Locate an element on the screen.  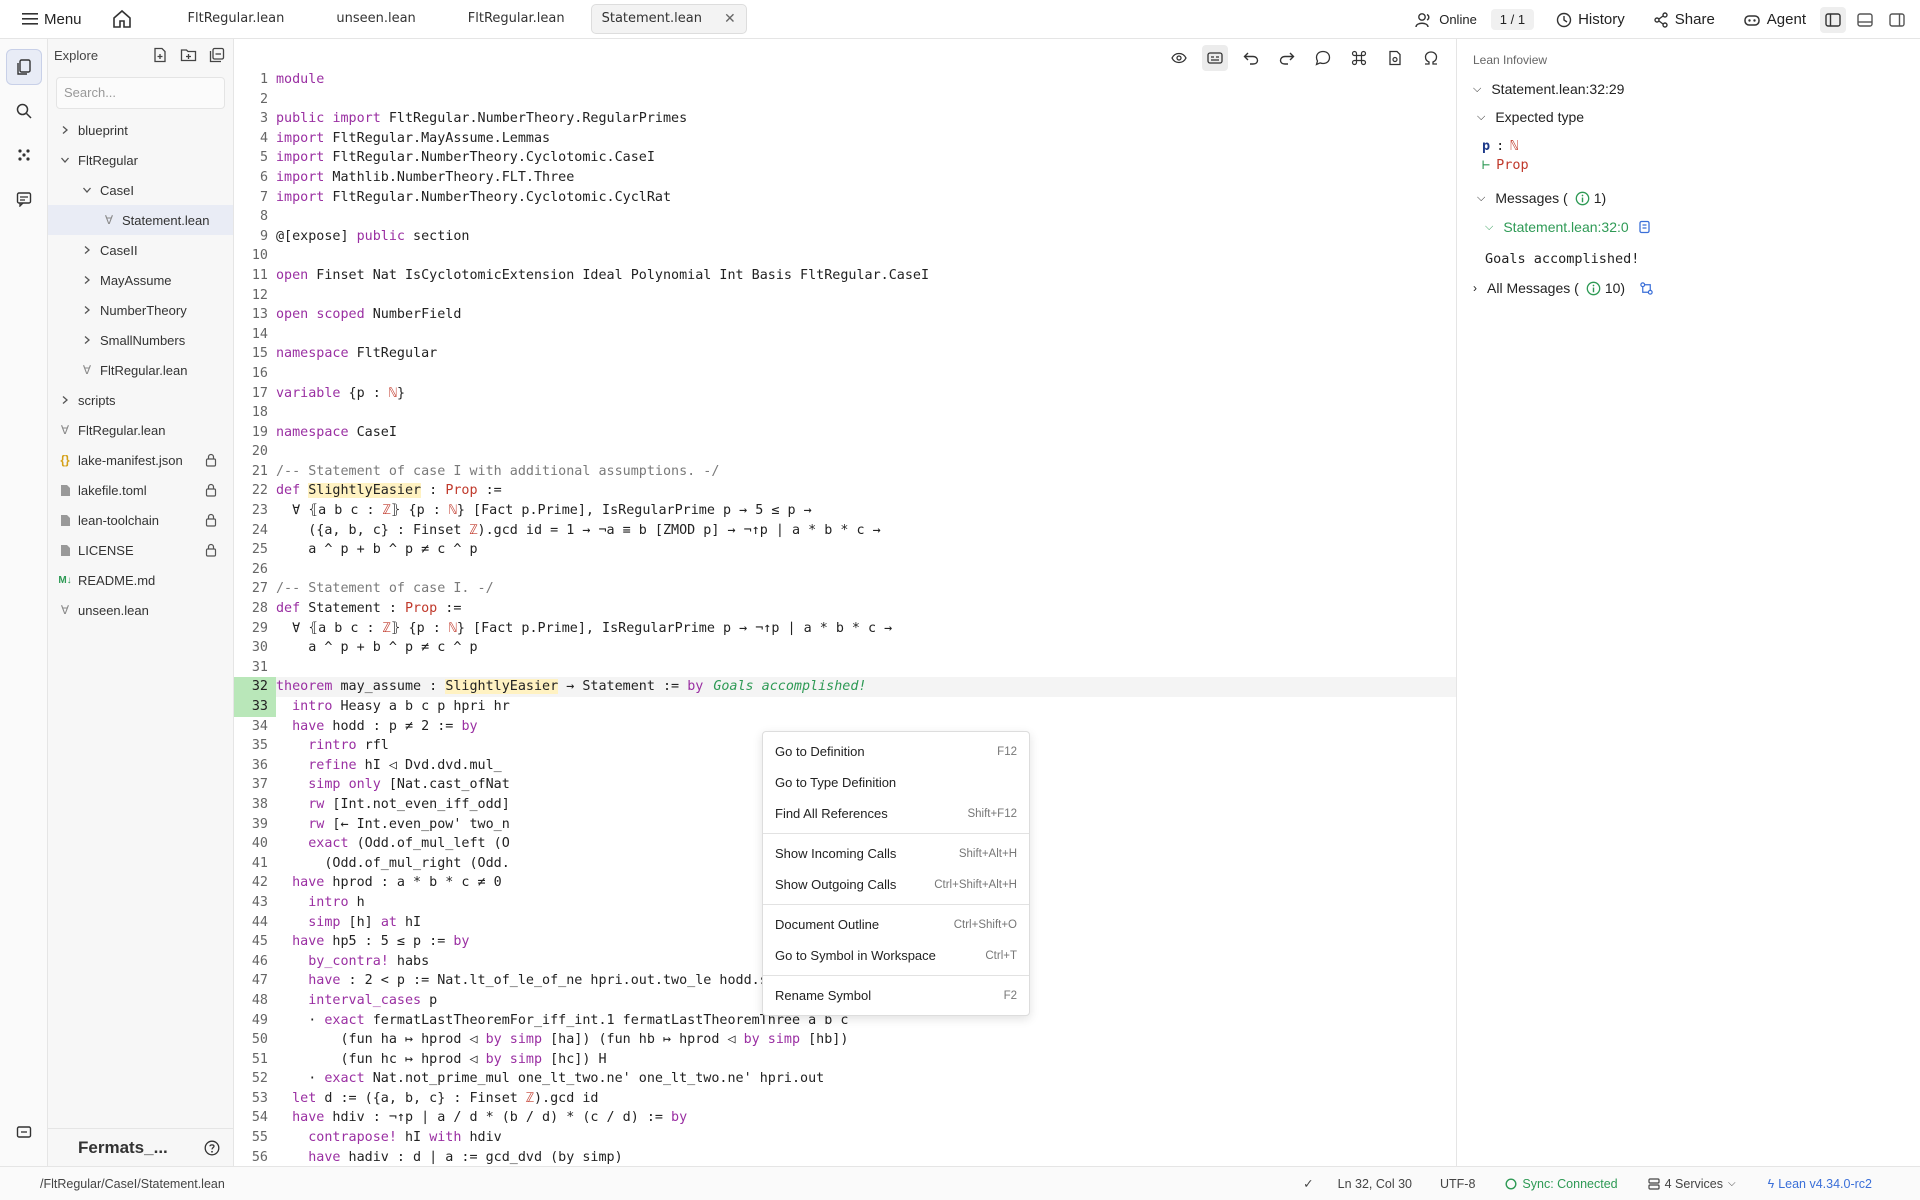
code-line: 14 is located at coordinates (845, 335).